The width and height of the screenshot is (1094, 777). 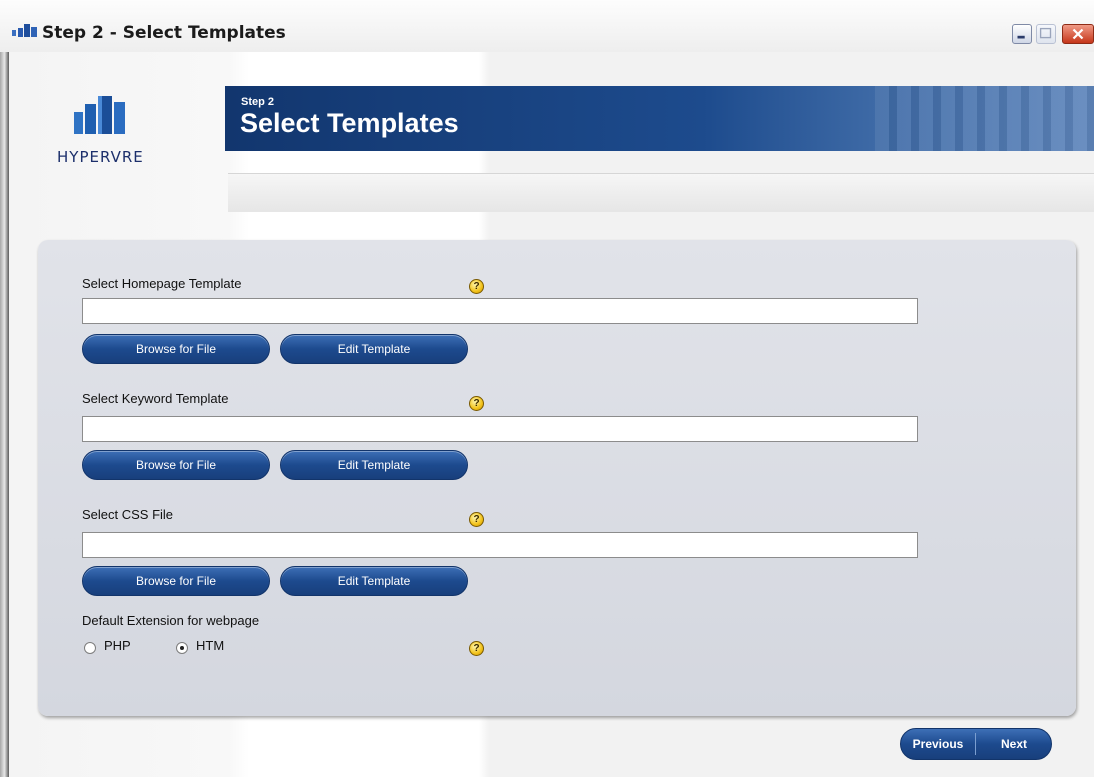 What do you see at coordinates (1013, 744) in the screenshot?
I see `next-button: Next` at bounding box center [1013, 744].